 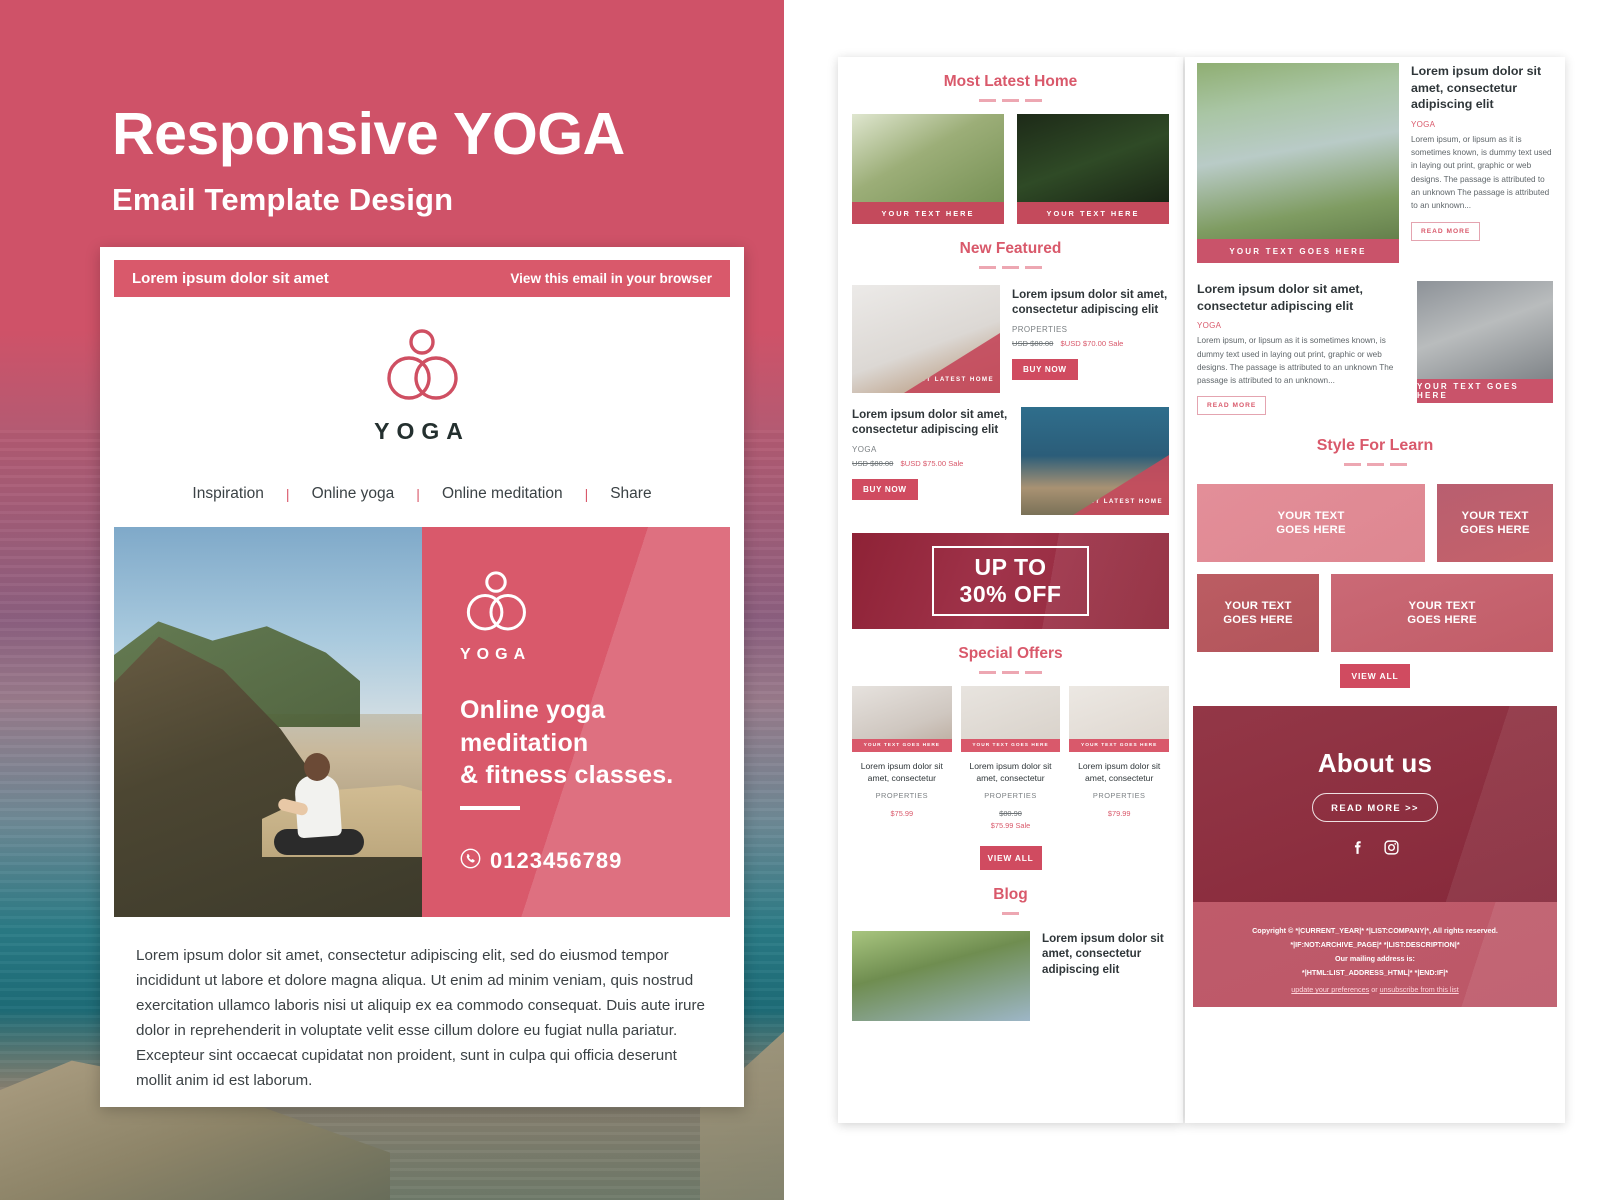 What do you see at coordinates (422, 431) in the screenshot?
I see `brand-wordmark: YOGA` at bounding box center [422, 431].